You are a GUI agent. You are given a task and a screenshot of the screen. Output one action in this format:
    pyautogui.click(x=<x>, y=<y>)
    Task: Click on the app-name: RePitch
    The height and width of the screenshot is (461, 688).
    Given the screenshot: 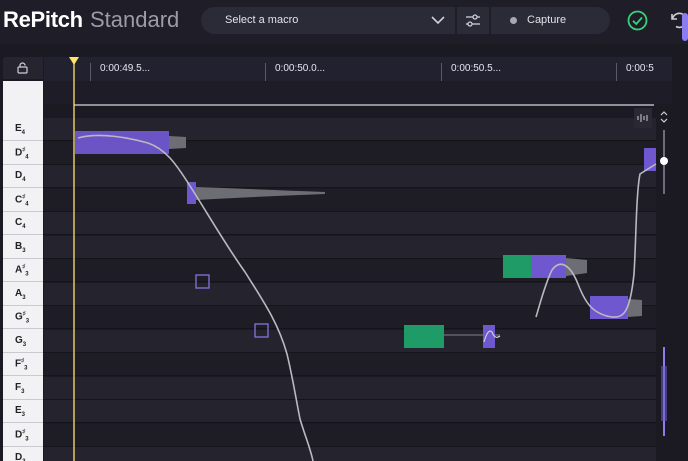 What is the action you would take?
    pyautogui.click(x=43, y=19)
    